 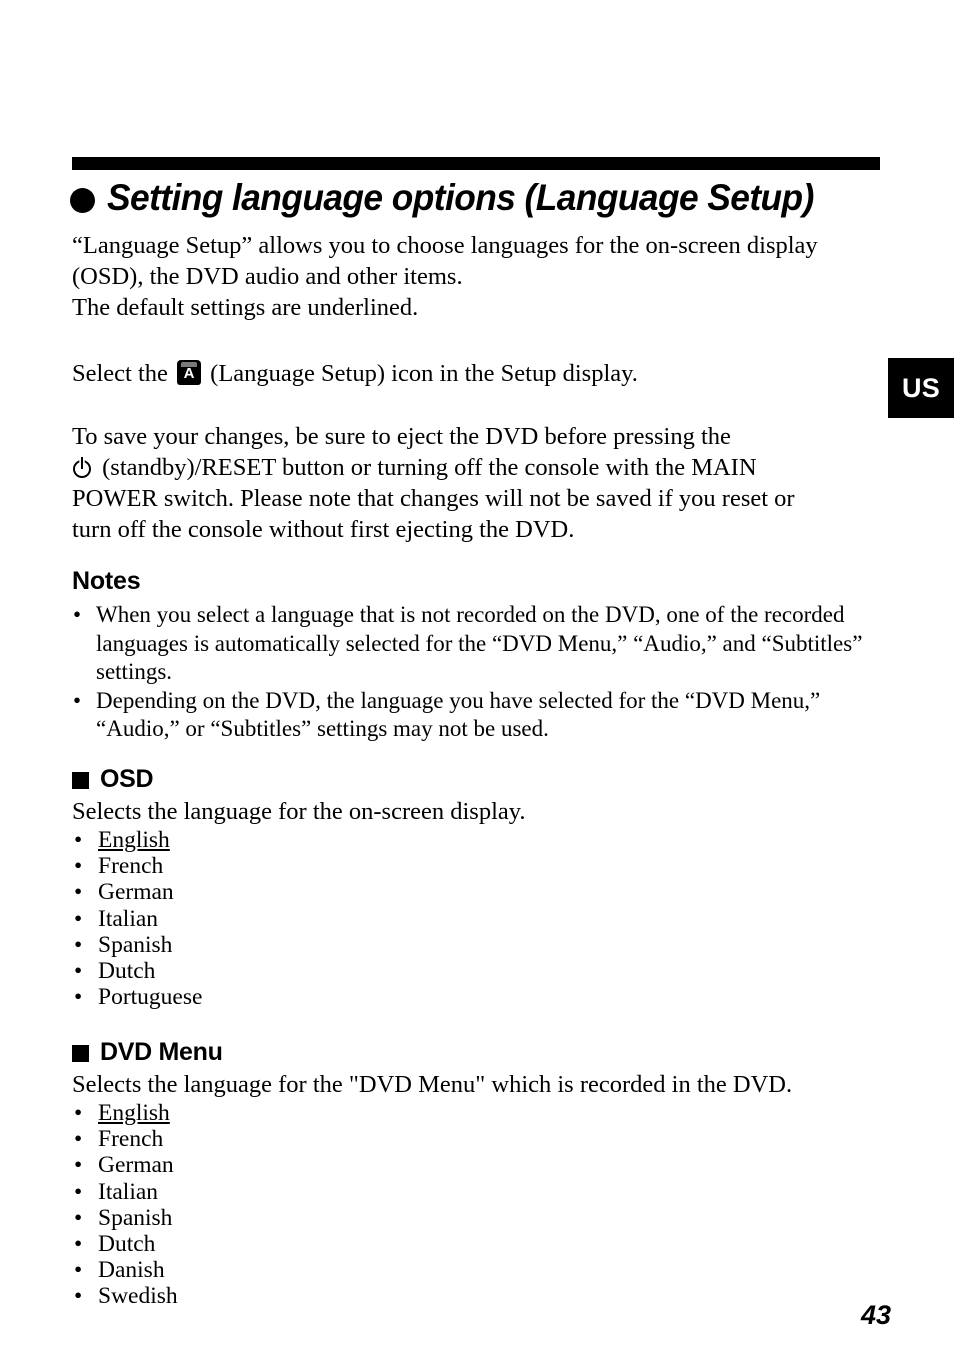 I want to click on standby-power-icon, so click(x=83, y=468).